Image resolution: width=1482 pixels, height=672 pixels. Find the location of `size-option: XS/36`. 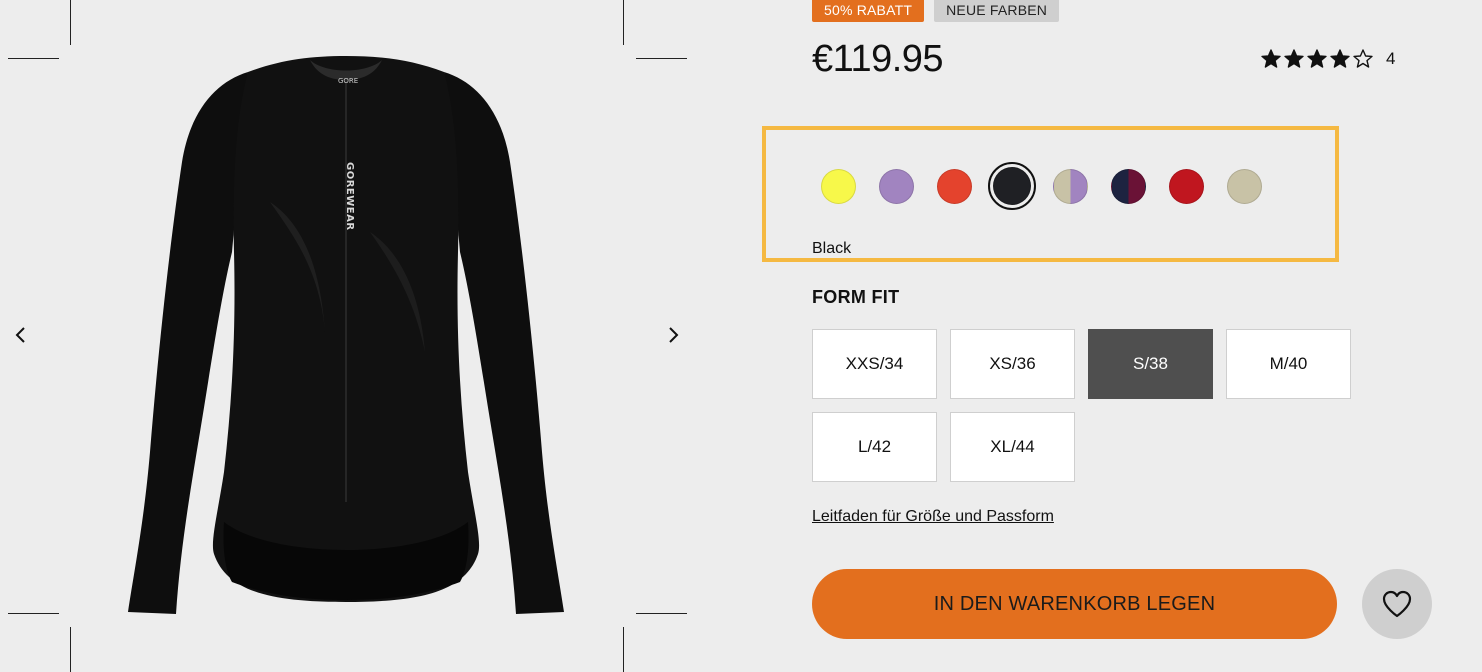

size-option: XS/36 is located at coordinates (1012, 364).